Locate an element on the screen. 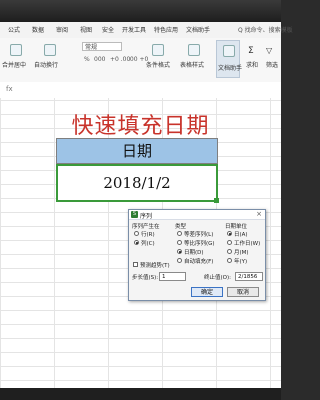  columns-label: 列(C) is located at coordinates (148, 244).